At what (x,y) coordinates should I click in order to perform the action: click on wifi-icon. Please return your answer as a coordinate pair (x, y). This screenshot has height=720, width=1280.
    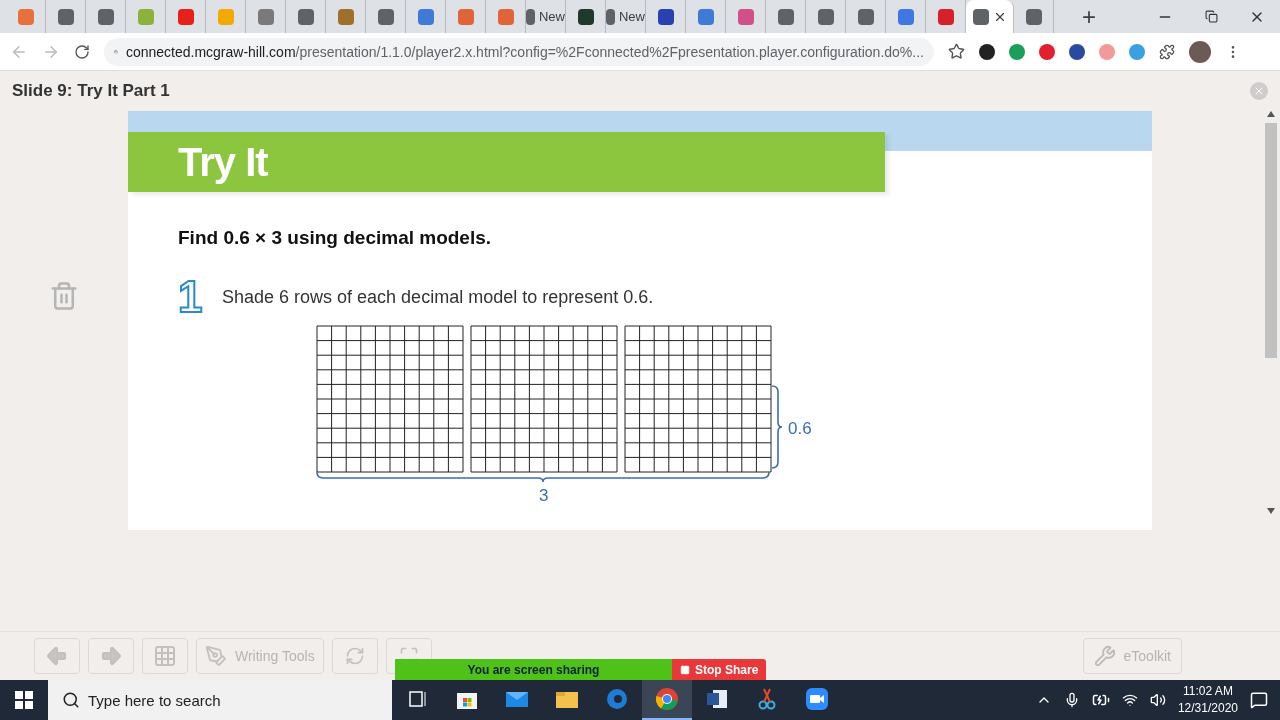
    Looking at the image, I should click on (1129, 700).